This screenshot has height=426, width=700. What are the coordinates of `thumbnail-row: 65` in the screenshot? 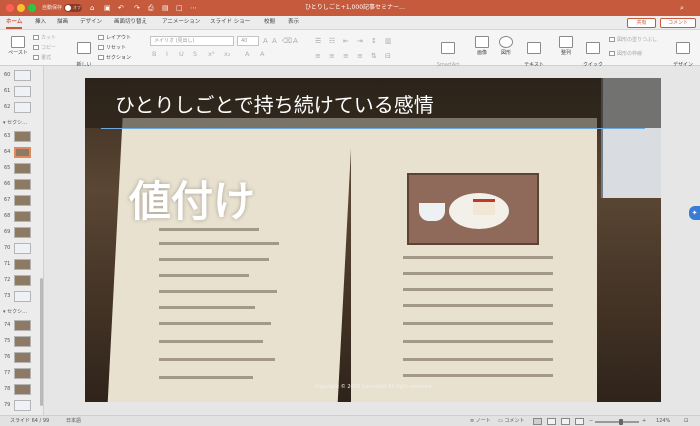 It's located at (21, 169).